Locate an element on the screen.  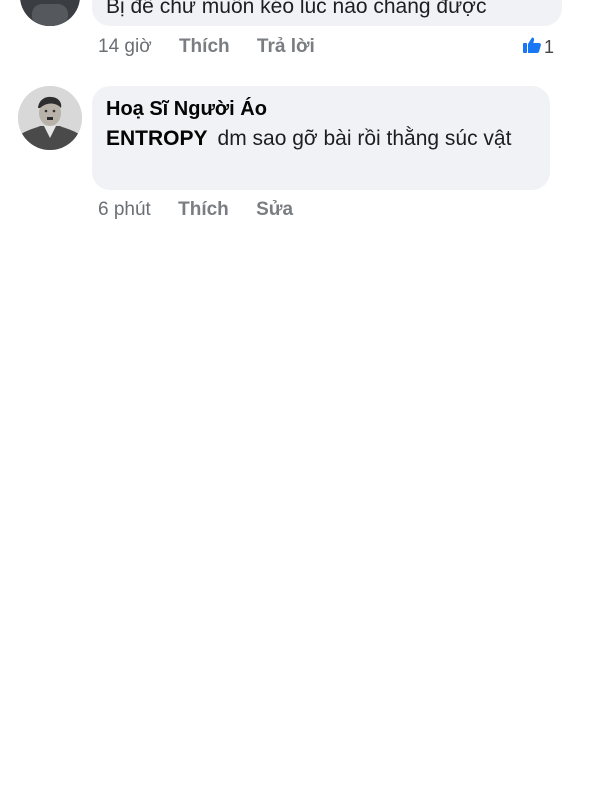
reply-button: Trả lời is located at coordinates (286, 47).